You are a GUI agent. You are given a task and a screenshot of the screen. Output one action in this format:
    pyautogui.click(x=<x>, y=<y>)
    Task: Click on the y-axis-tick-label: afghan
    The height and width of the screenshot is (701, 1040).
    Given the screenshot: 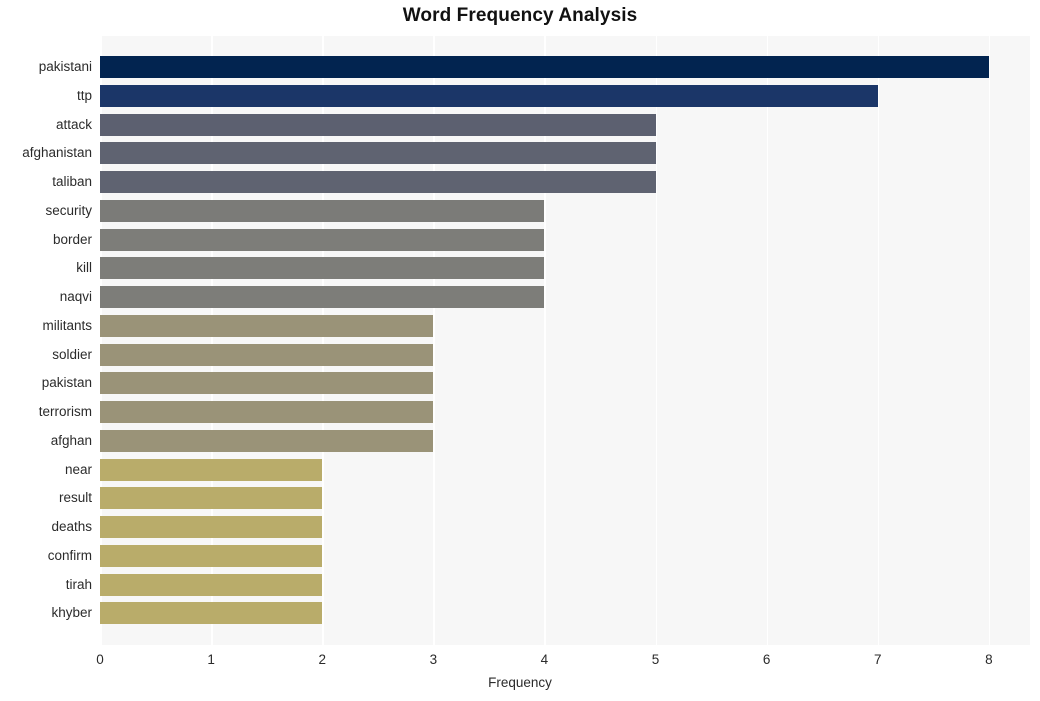 What is the action you would take?
    pyautogui.click(x=71, y=440)
    